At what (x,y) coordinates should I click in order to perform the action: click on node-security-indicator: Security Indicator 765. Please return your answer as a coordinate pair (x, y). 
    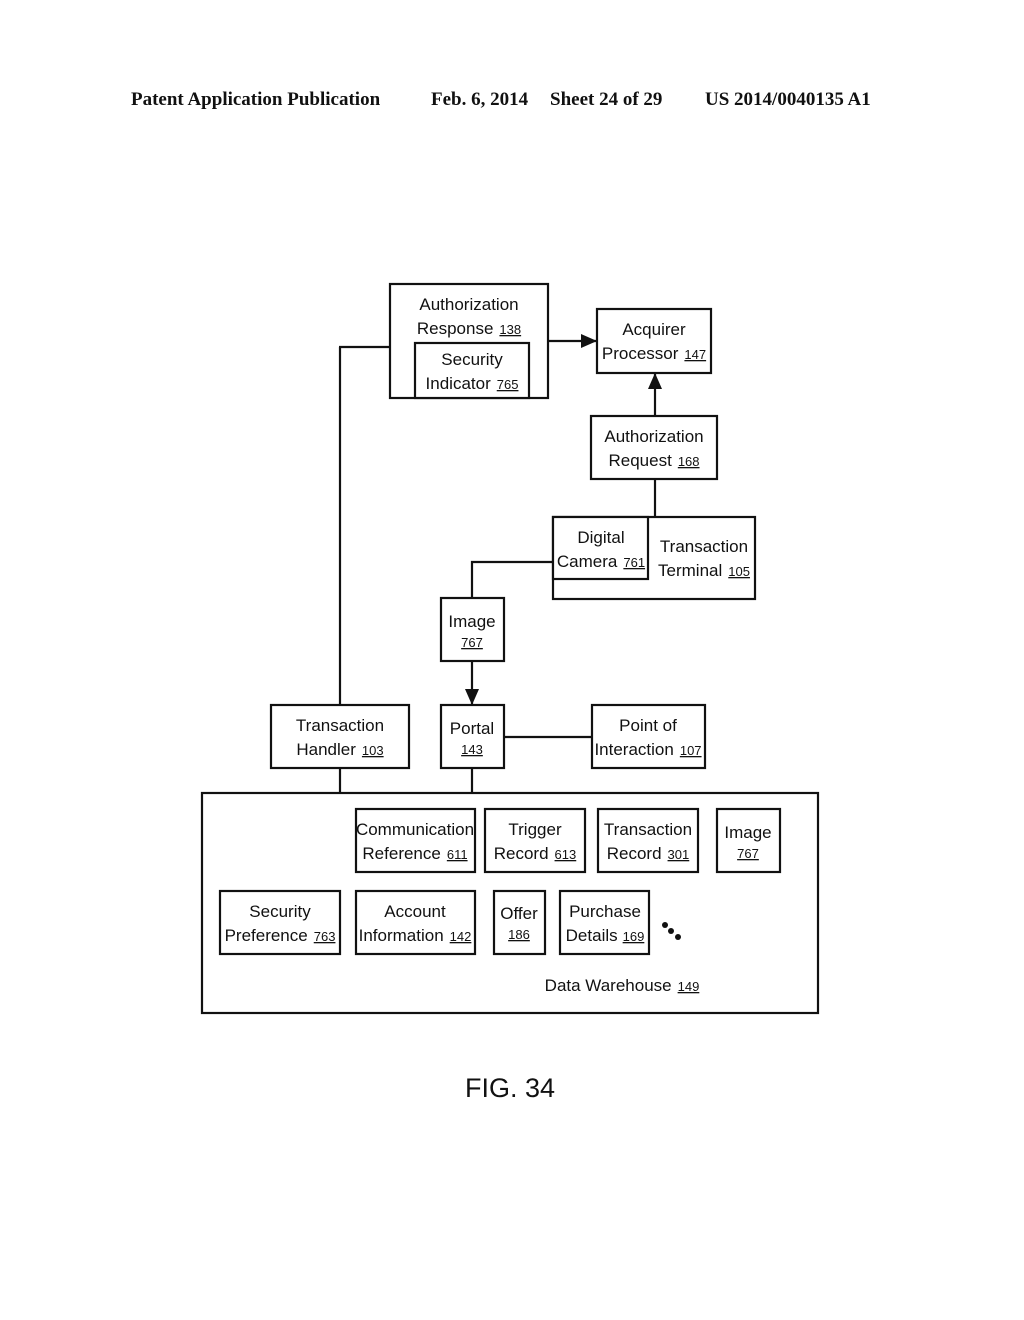
    Looking at the image, I should click on (472, 370).